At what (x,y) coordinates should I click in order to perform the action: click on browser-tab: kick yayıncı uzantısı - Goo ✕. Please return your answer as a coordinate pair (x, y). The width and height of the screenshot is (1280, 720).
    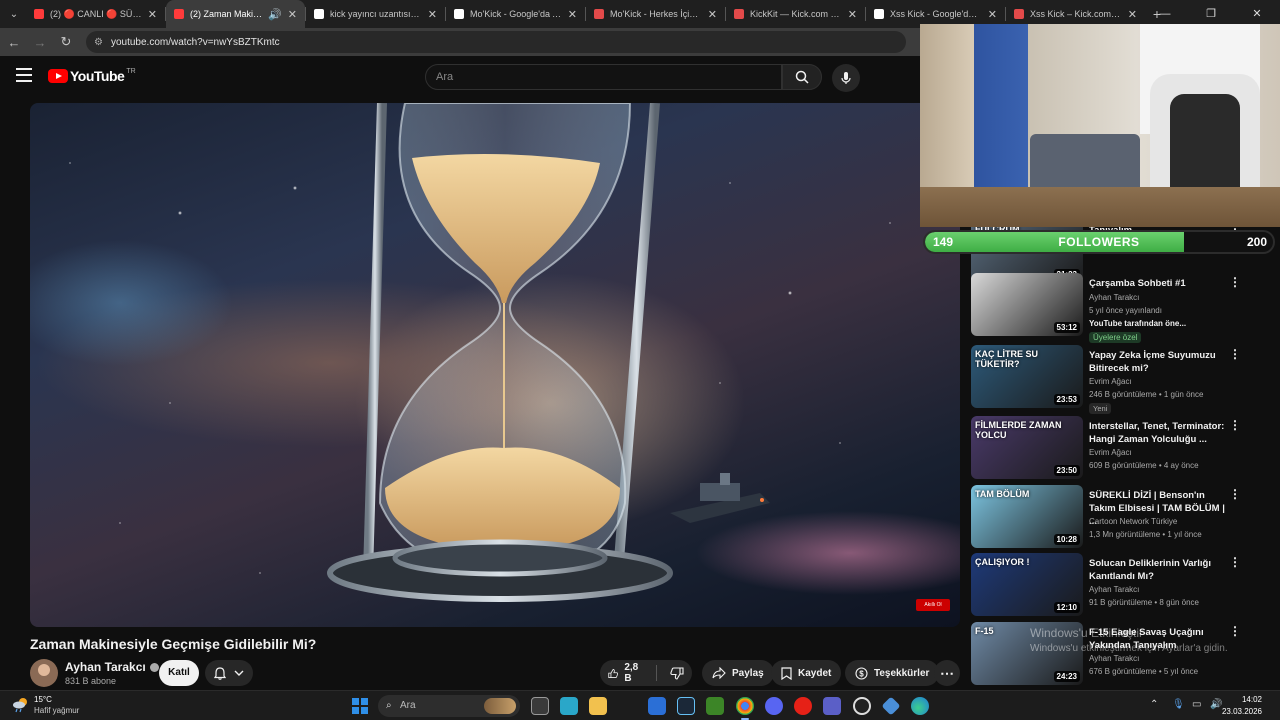
    Looking at the image, I should click on (375, 14).